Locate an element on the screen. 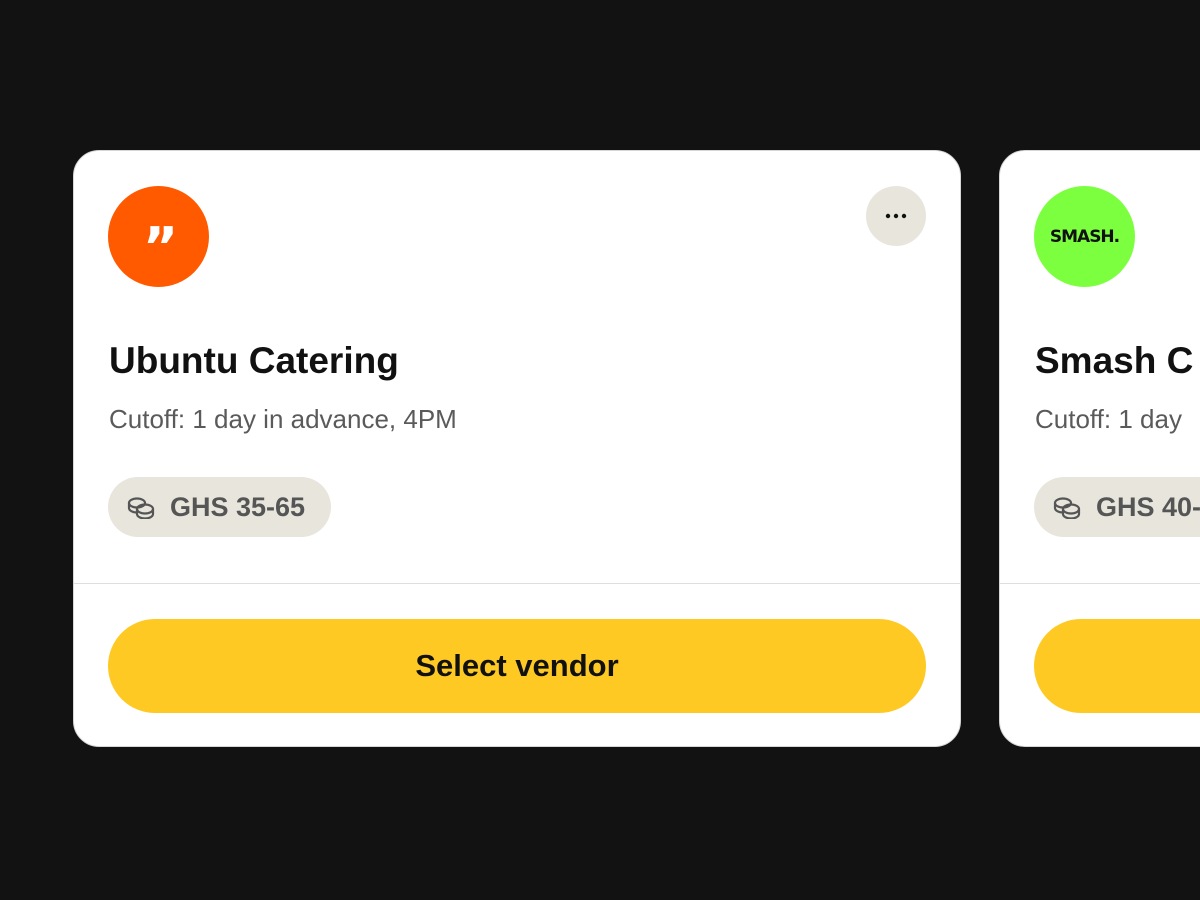 This screenshot has width=1200, height=900. quote-mark-logo-icon: ” is located at coordinates (160, 247).